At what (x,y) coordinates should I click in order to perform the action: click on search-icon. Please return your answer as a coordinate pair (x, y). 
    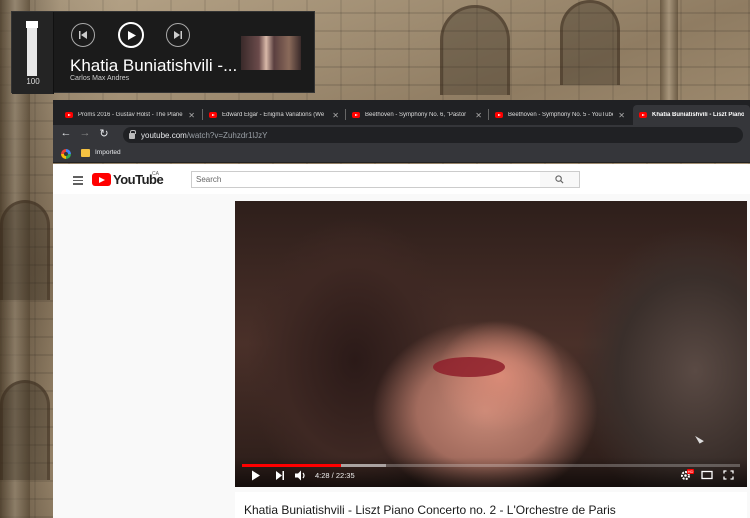
    Looking at the image, I should click on (559, 179).